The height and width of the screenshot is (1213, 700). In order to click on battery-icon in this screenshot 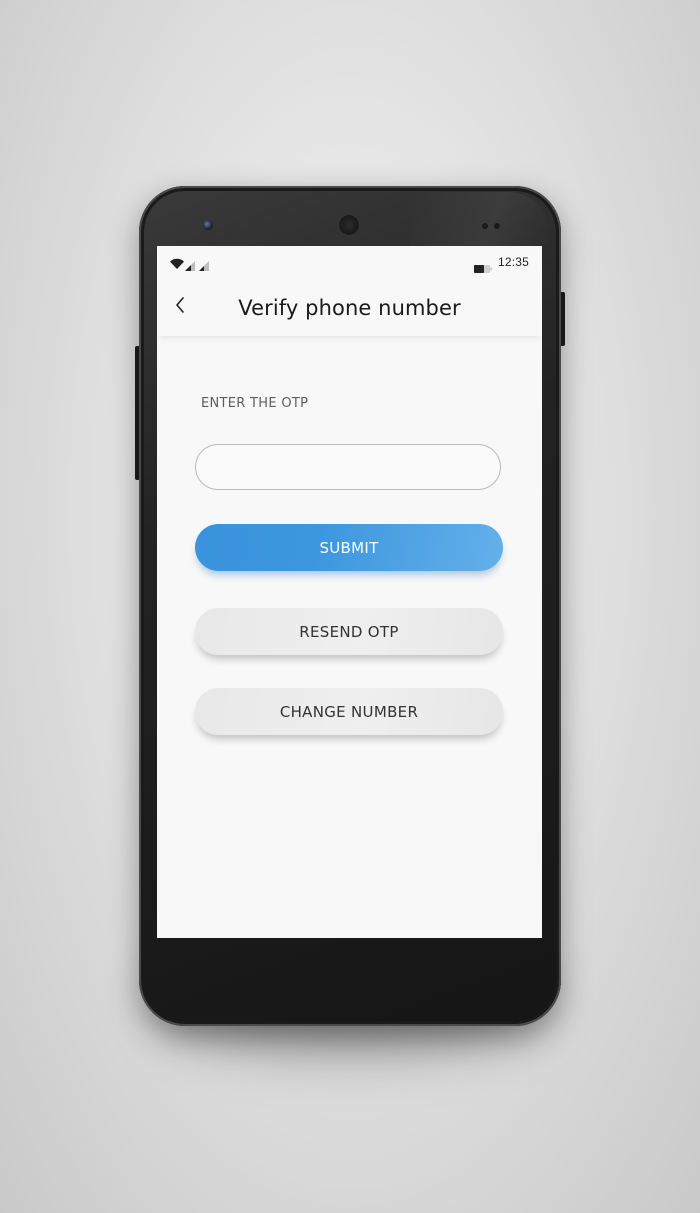, I will do `click(483, 265)`.